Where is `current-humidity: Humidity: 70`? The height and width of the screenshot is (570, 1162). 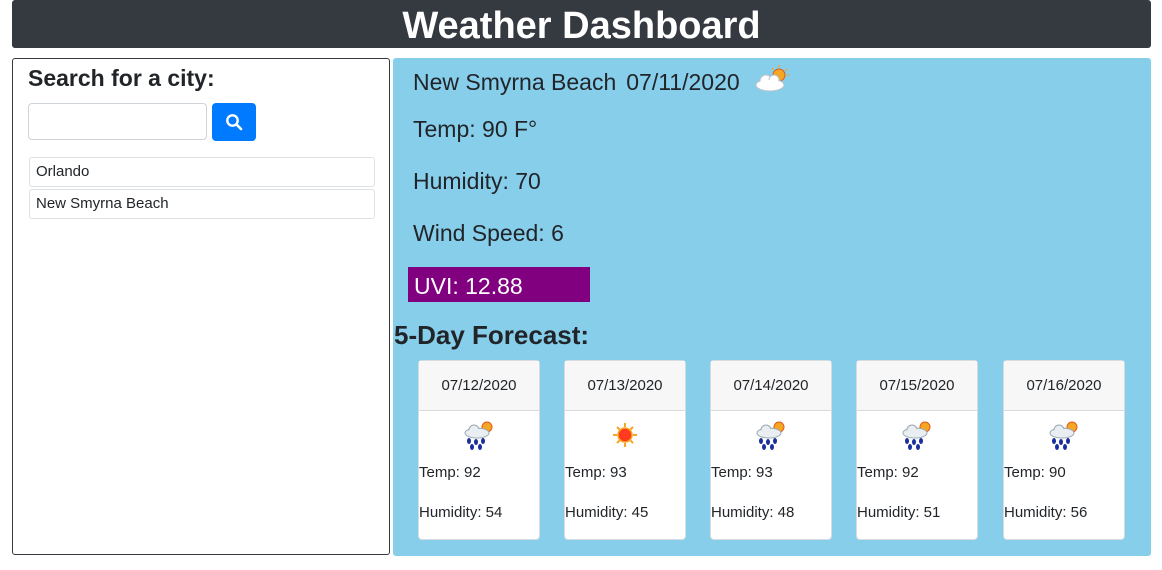 current-humidity: Humidity: 70 is located at coordinates (477, 181).